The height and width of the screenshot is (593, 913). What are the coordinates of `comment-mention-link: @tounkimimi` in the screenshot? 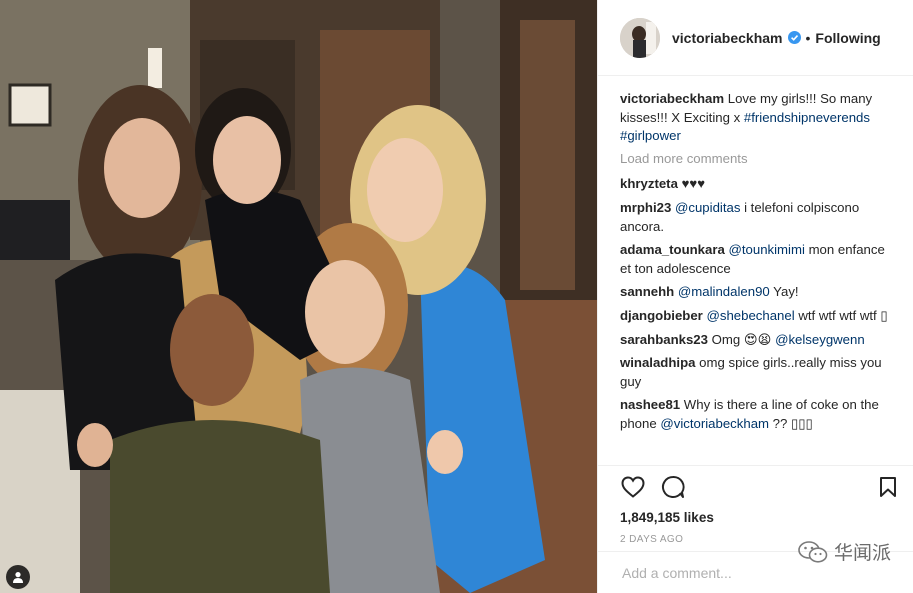 It's located at (766, 249).